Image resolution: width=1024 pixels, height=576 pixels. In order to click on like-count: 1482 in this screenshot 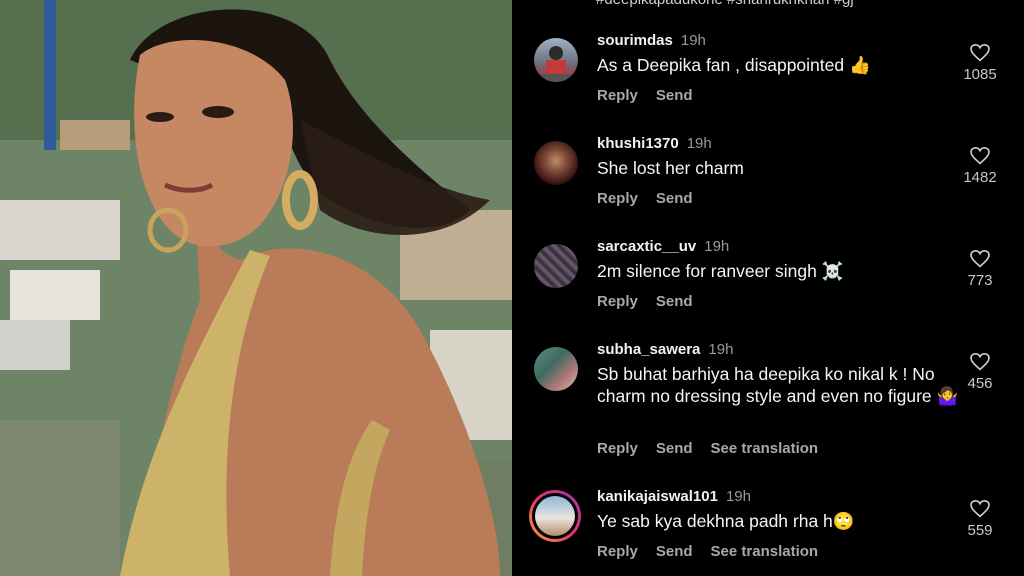, I will do `click(980, 177)`.